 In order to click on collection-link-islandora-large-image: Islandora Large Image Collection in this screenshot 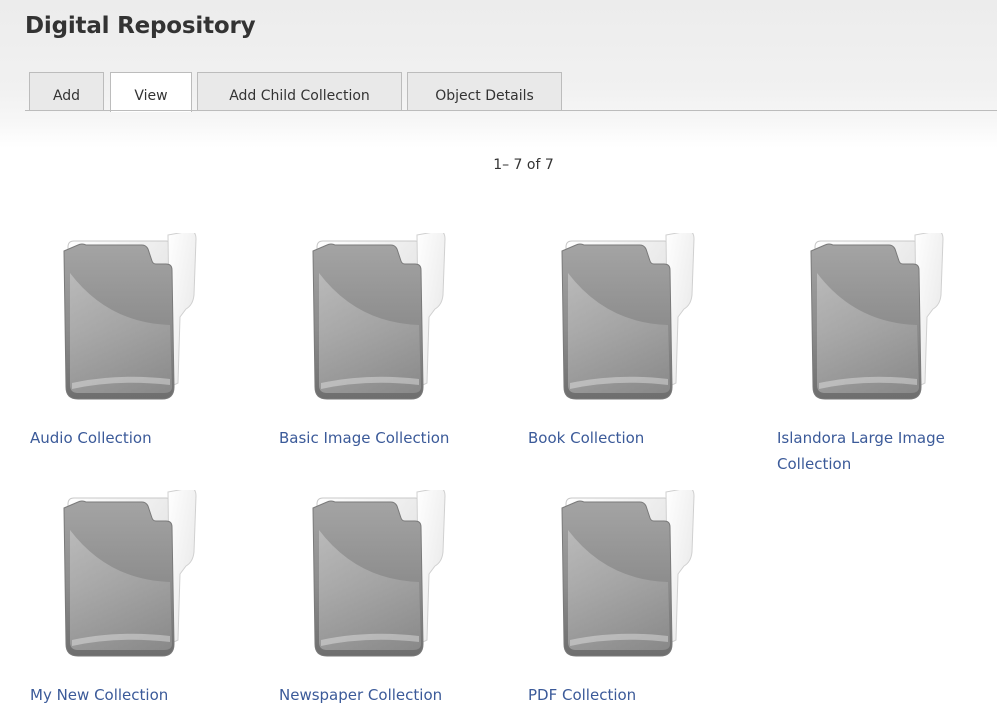, I will do `click(877, 451)`.